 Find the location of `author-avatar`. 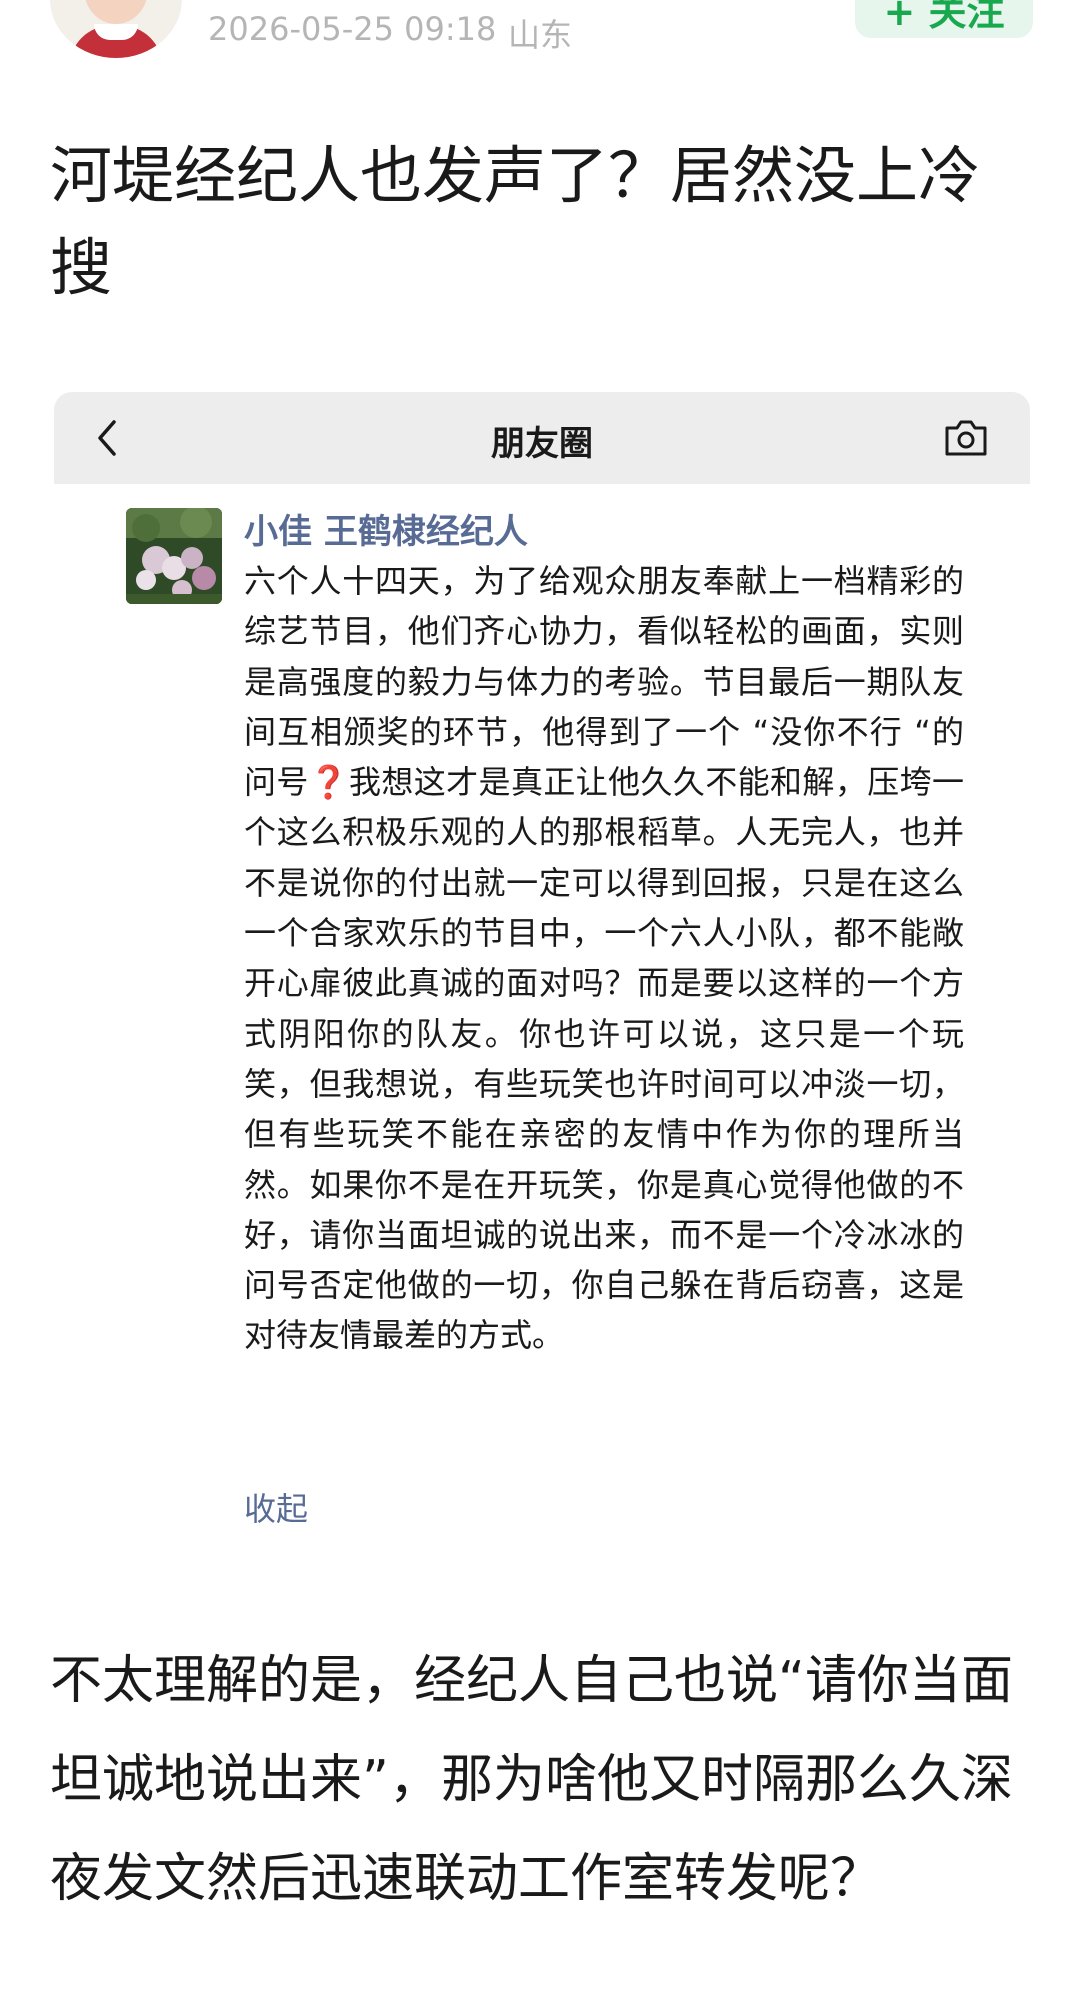

author-avatar is located at coordinates (116, 29).